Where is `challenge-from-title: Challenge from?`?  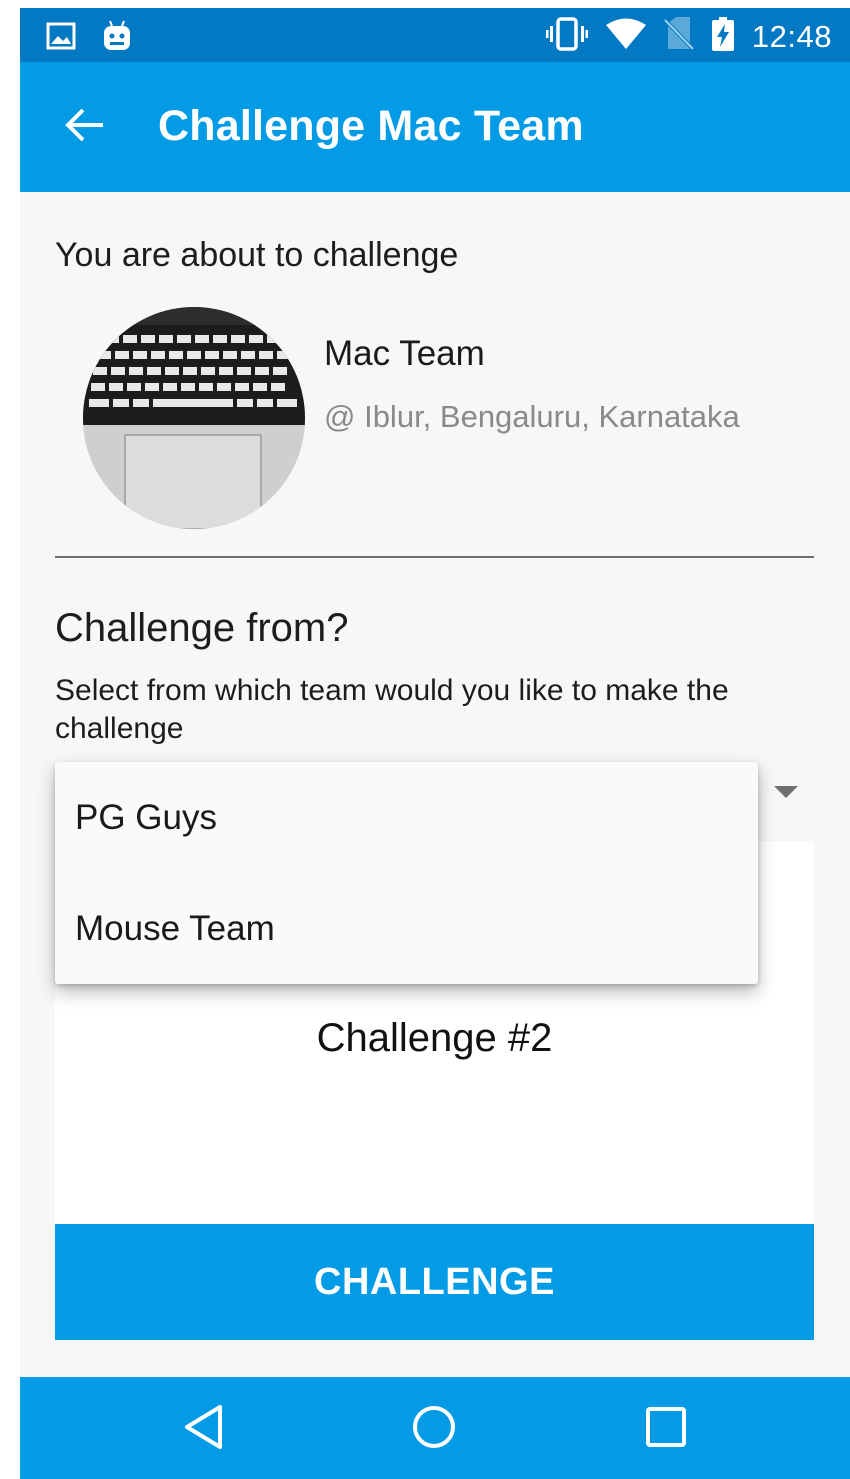
challenge-from-title: Challenge from? is located at coordinates (202, 628).